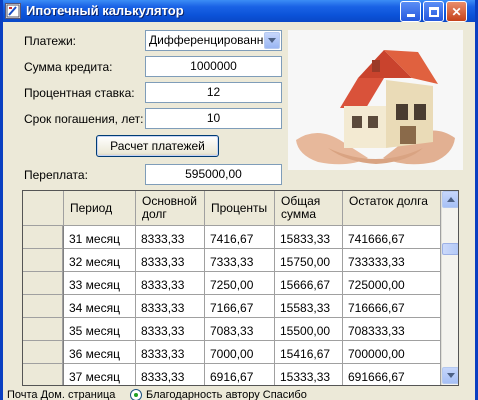  I want to click on title-bar: Ипотечный калькулятор ✕, so click(239, 11).